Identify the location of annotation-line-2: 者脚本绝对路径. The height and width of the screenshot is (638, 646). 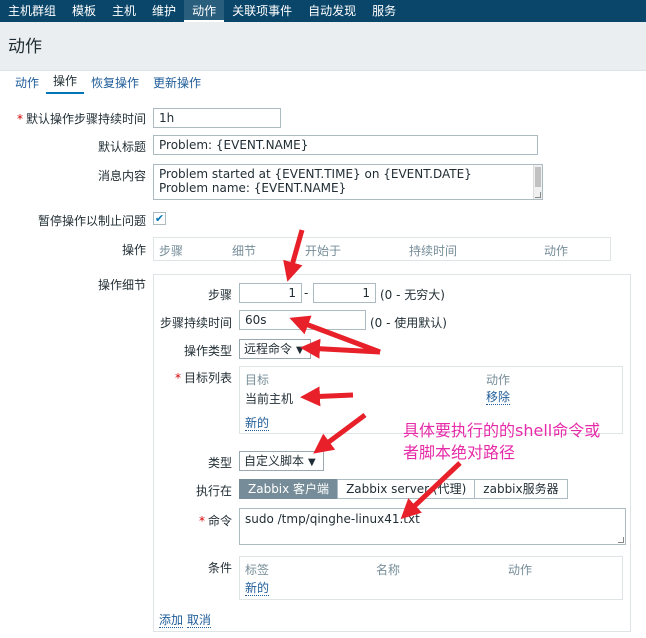
(459, 452).